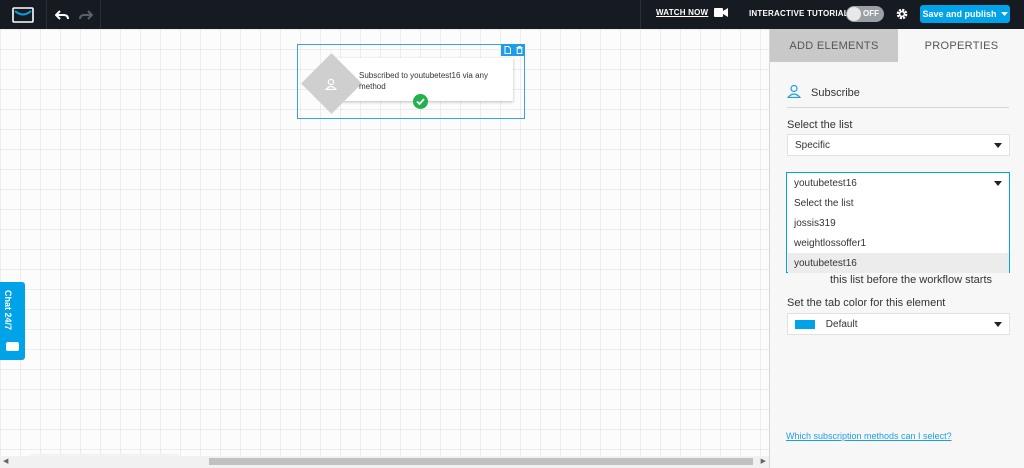  I want to click on list-option: weightlossoffer1, so click(898, 243).